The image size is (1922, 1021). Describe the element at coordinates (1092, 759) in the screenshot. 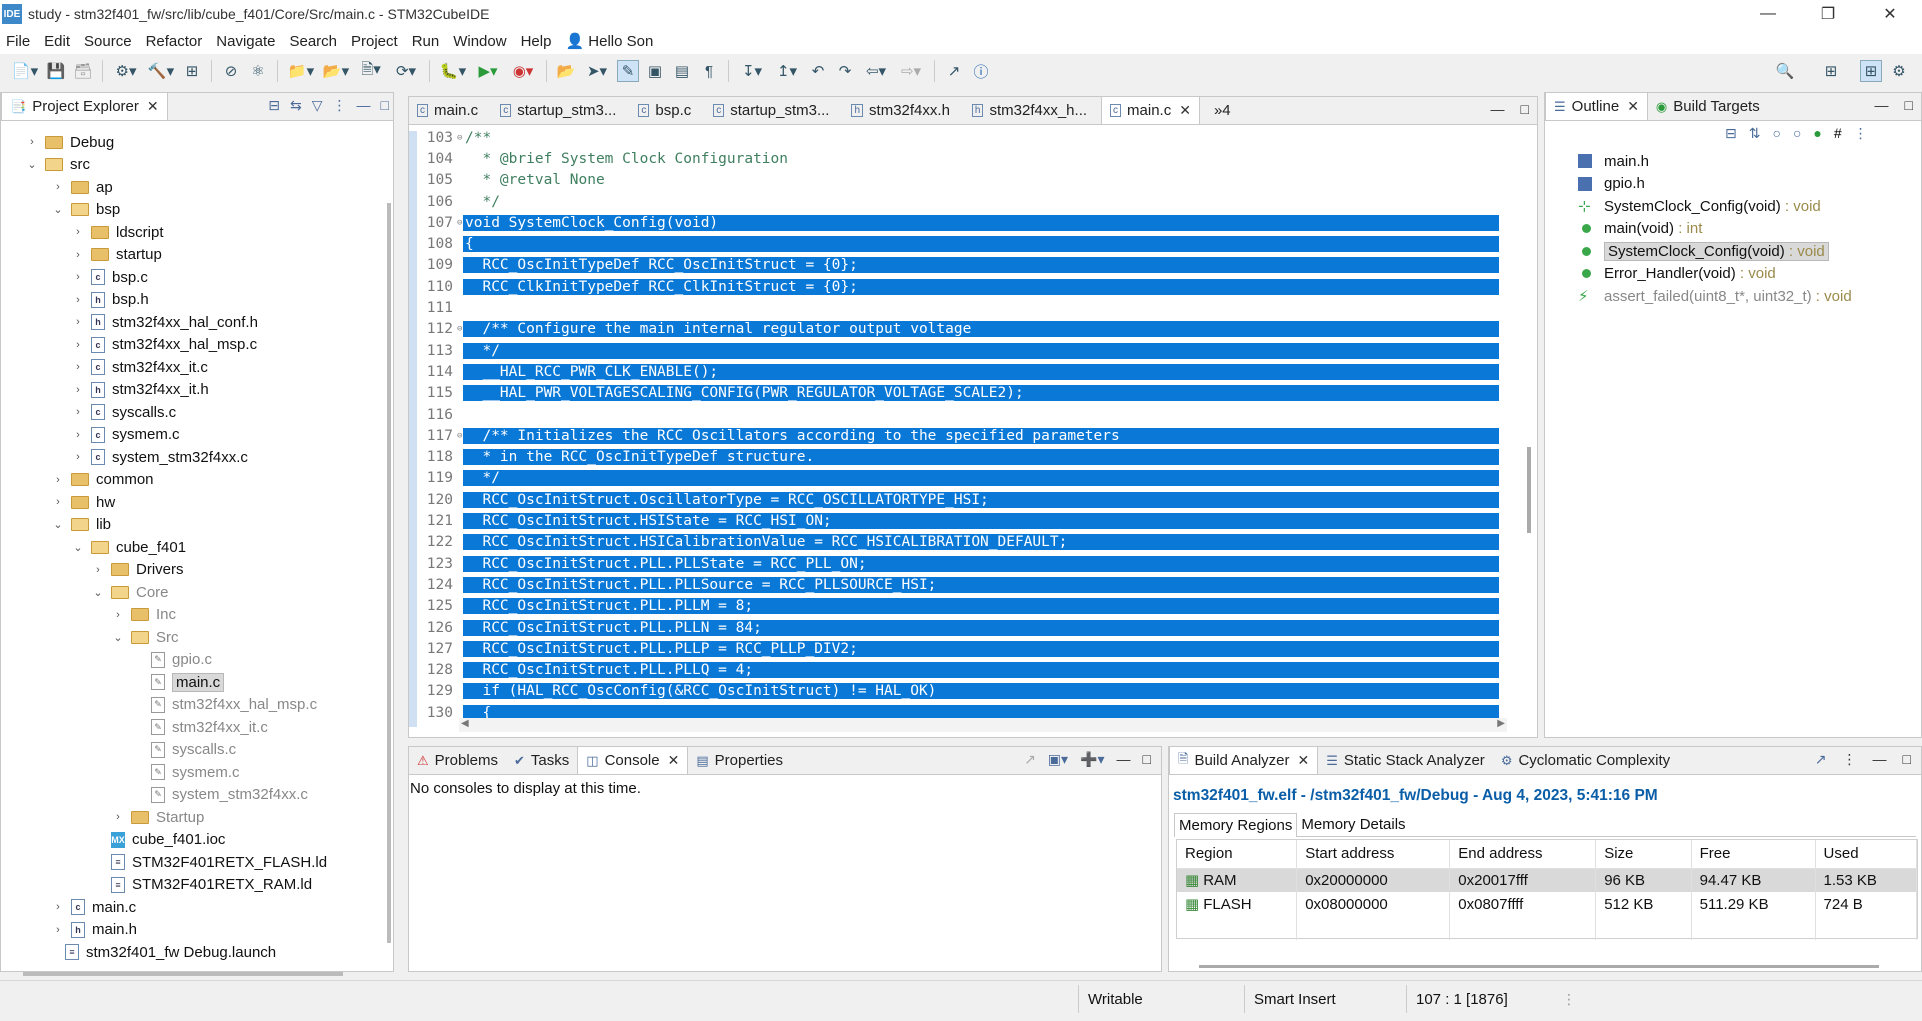

I see `open-console-icon: ➕▾` at that location.